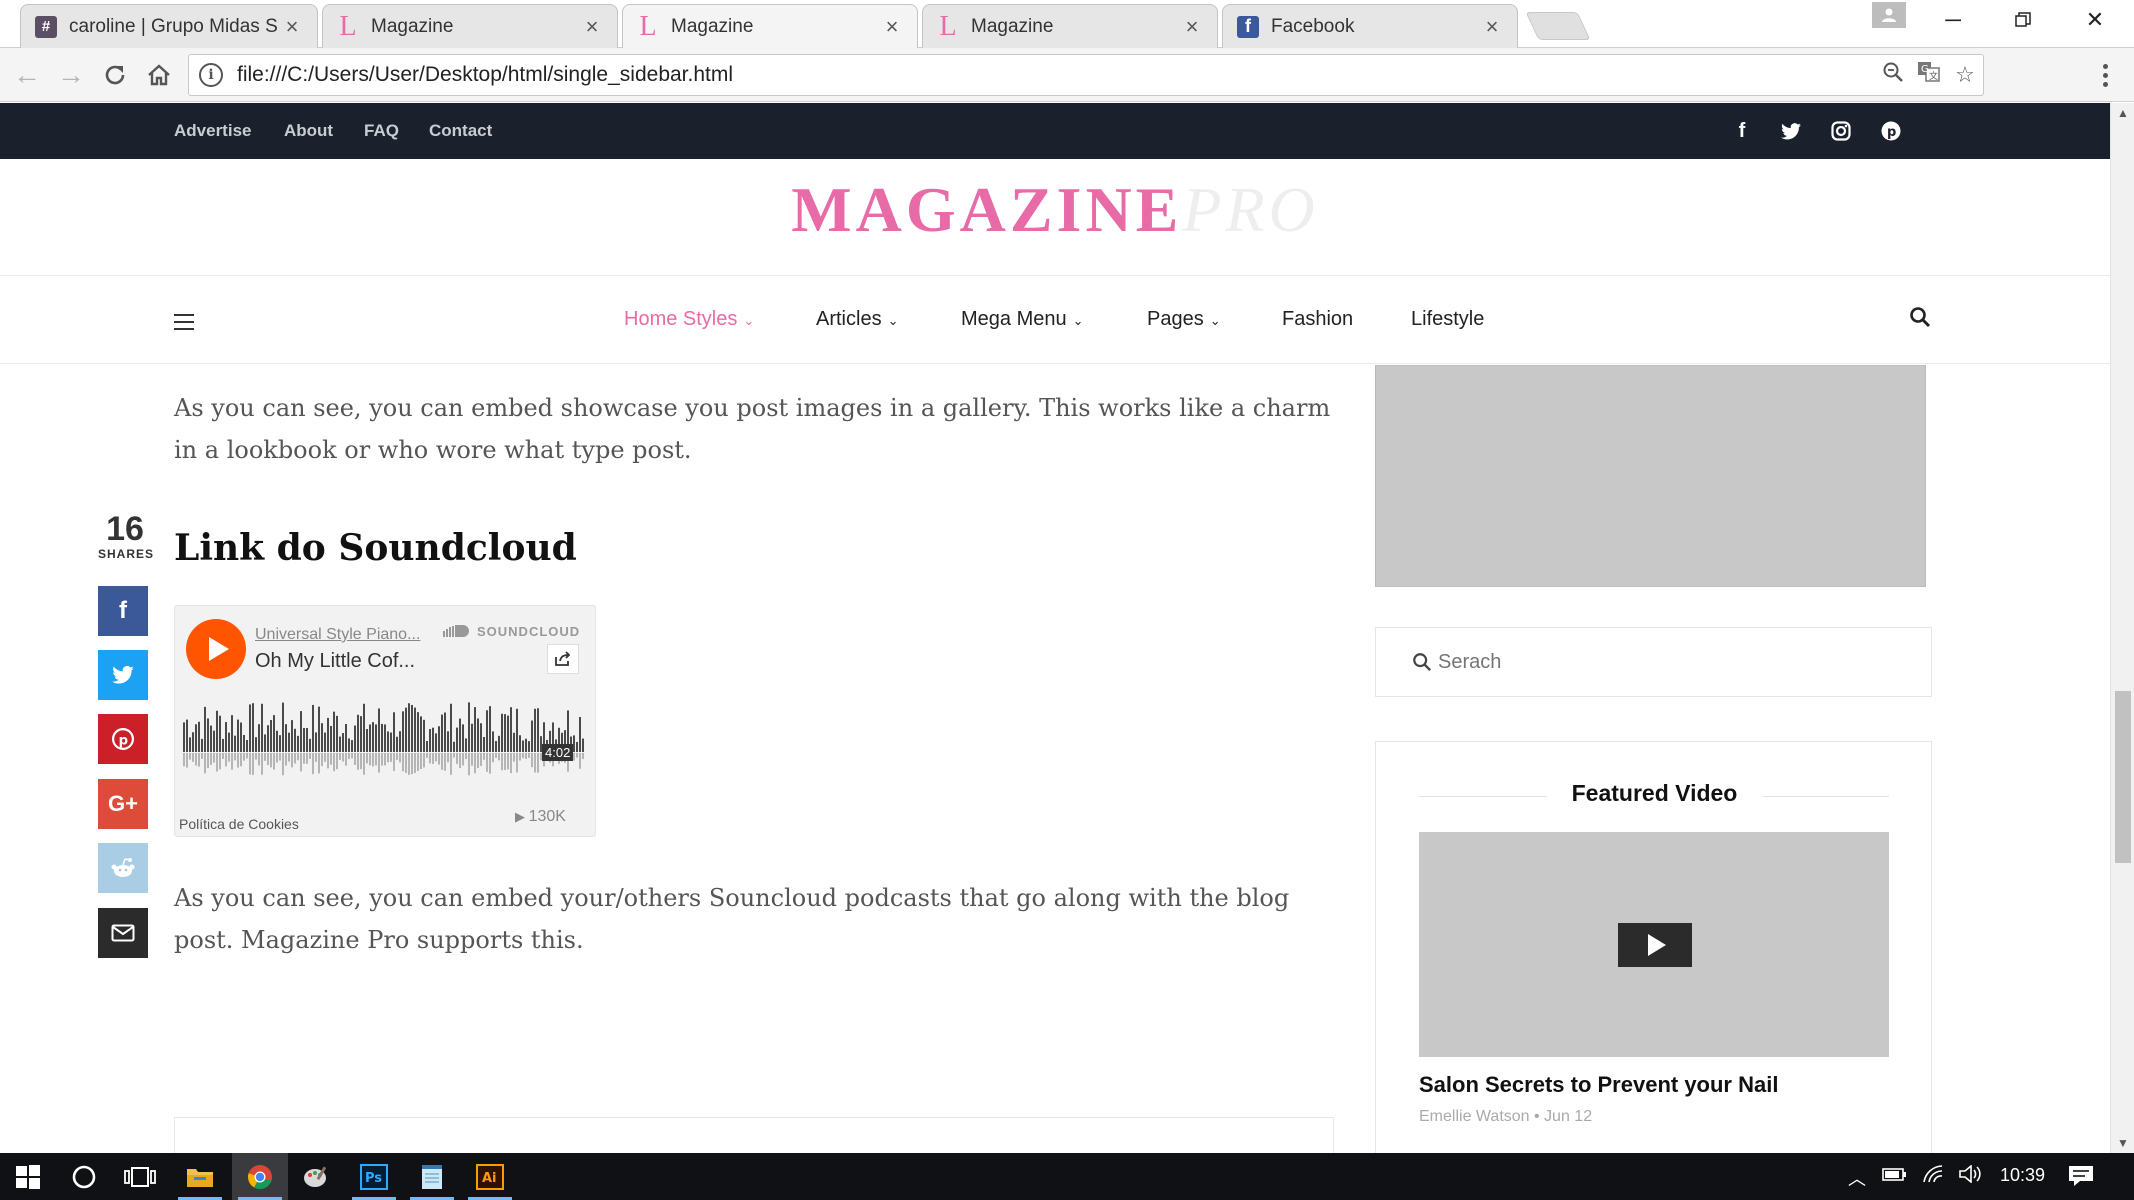 This screenshot has width=2134, height=1200. Describe the element at coordinates (1889, 15) in the screenshot. I see `user-profile-icon` at that location.